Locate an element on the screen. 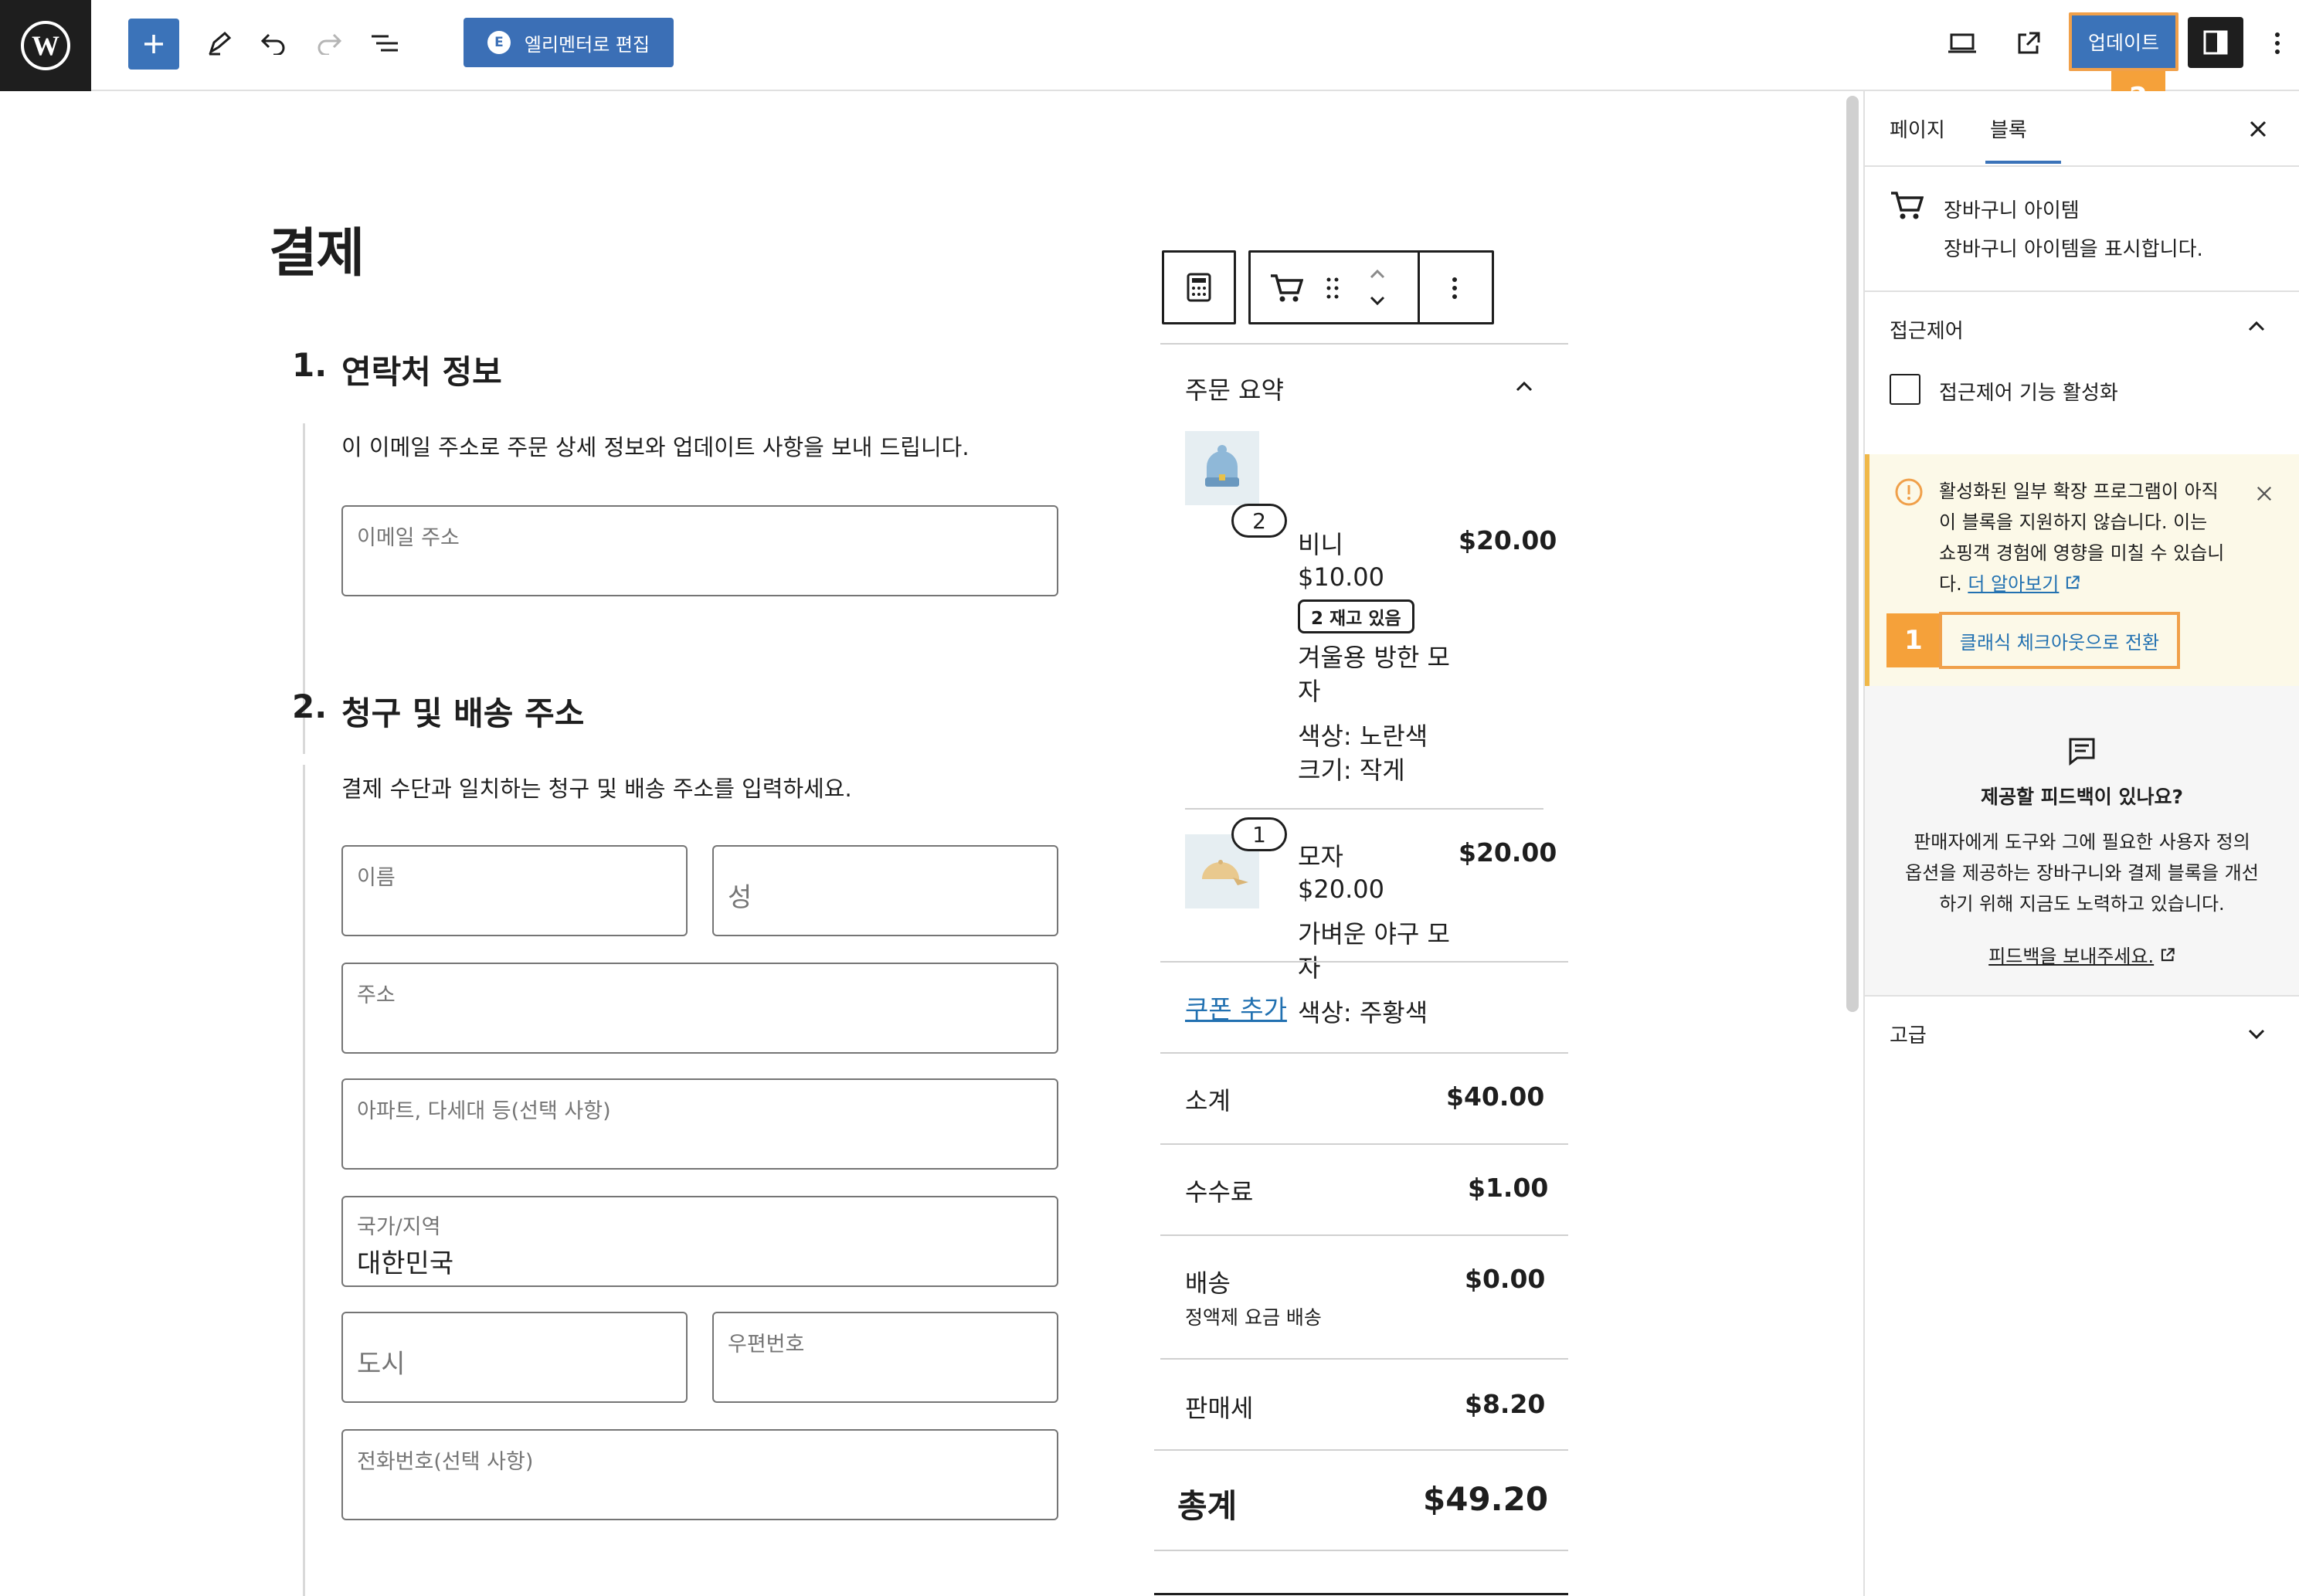 Image resolution: width=2299 pixels, height=1596 pixels. city-label: 도시 is located at coordinates (381, 1364).